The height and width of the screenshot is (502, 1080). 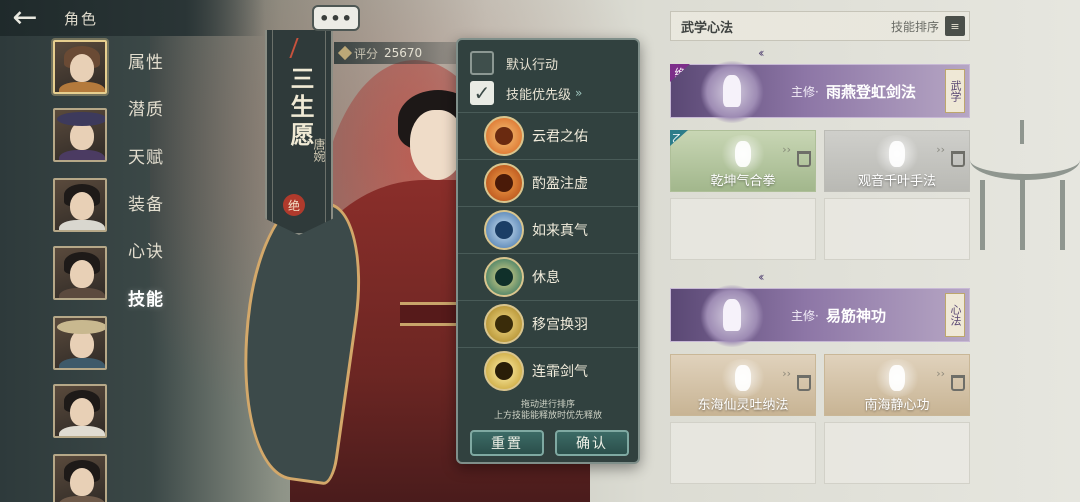 What do you see at coordinates (578, 93) in the screenshot?
I see `chevron-right-icon: »` at bounding box center [578, 93].